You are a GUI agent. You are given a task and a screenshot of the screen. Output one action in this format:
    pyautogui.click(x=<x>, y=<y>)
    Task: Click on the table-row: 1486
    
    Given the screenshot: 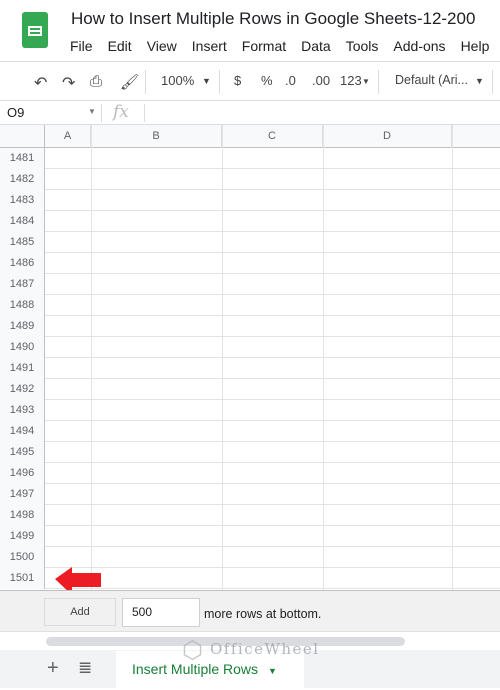 What is the action you would take?
    pyautogui.click(x=250, y=263)
    